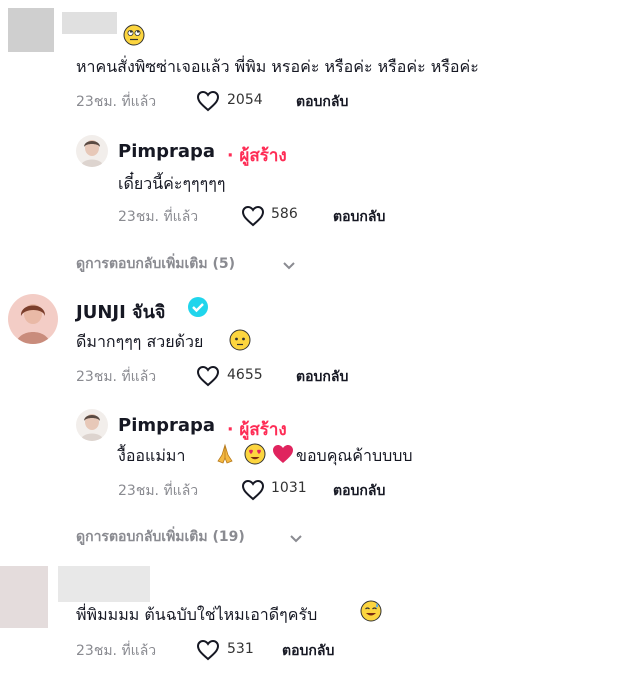 This screenshot has width=627, height=674. Describe the element at coordinates (134, 37) in the screenshot. I see `rolling-eyes-emoji-icon` at that location.